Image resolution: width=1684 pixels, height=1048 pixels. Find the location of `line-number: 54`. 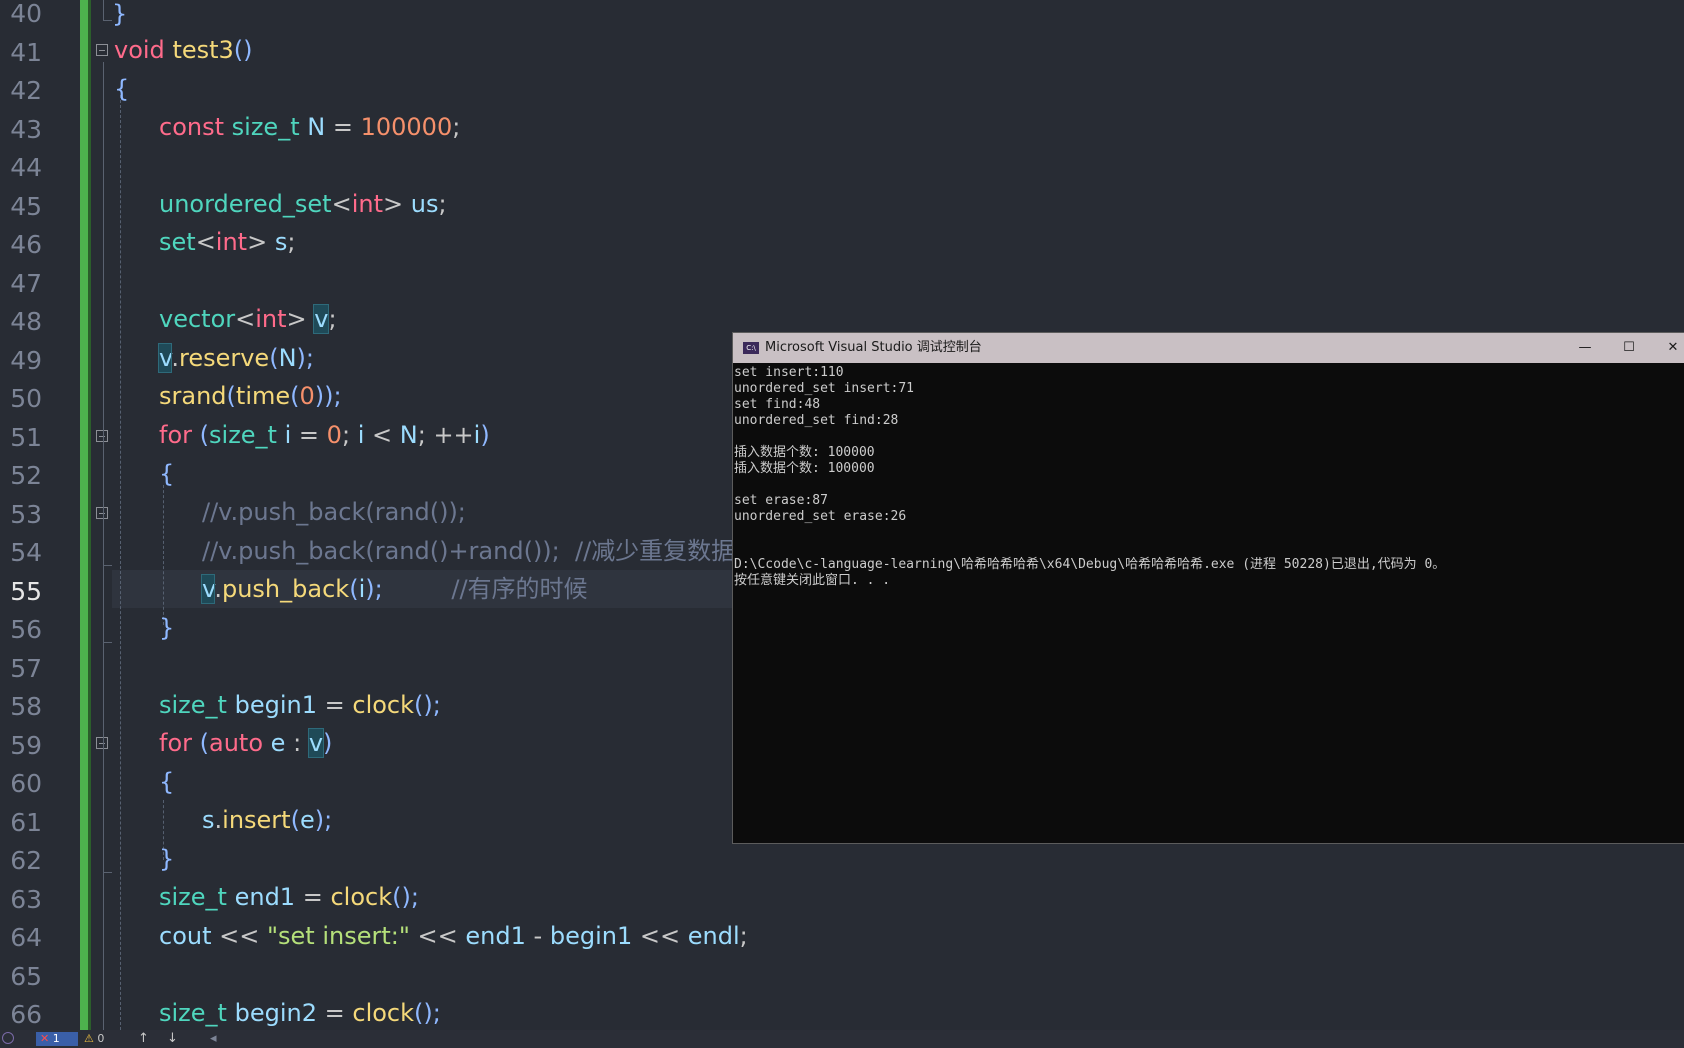

line-number: 54 is located at coordinates (26, 552).